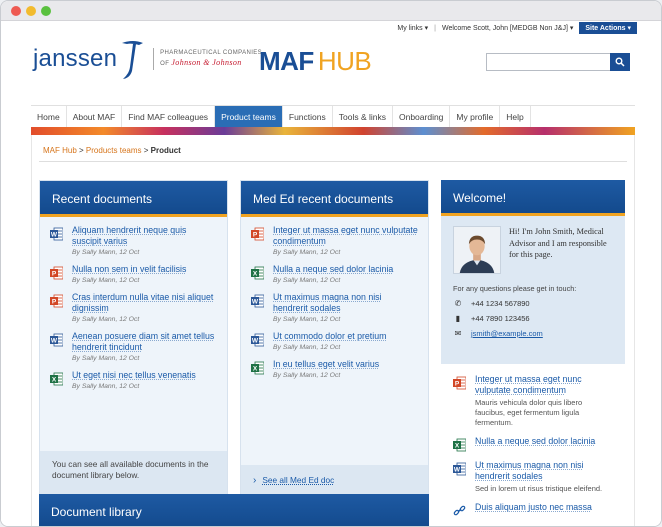 The height and width of the screenshot is (527, 662). Describe the element at coordinates (315, 61) in the screenshot. I see `maf-hub-logo: MAF HUB` at that location.